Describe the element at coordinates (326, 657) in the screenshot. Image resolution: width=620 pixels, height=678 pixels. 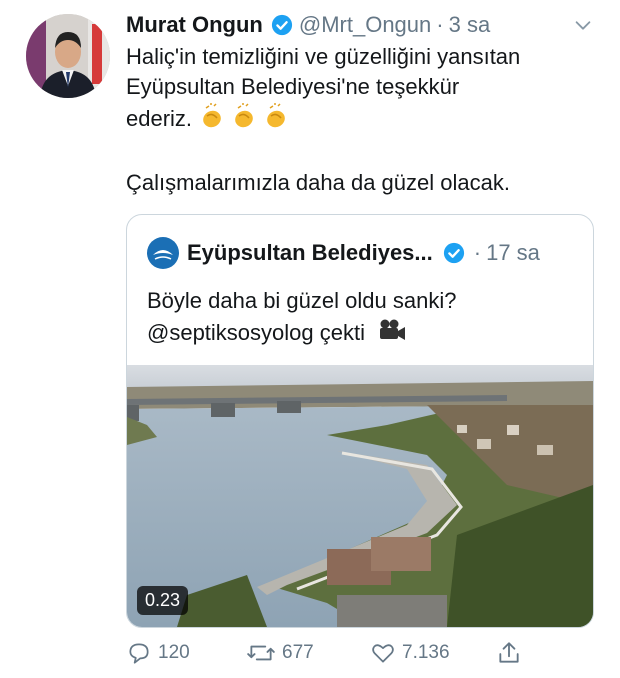
I see `tweet-actions: 120 677 7.136` at that location.